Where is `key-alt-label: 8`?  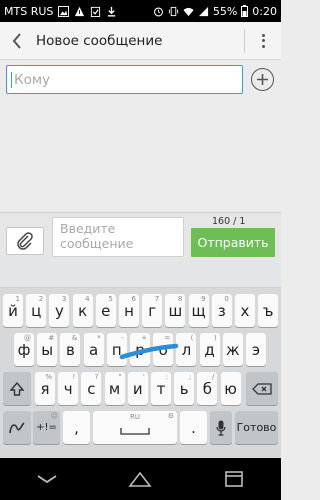 key-alt-label: 8 is located at coordinates (180, 299).